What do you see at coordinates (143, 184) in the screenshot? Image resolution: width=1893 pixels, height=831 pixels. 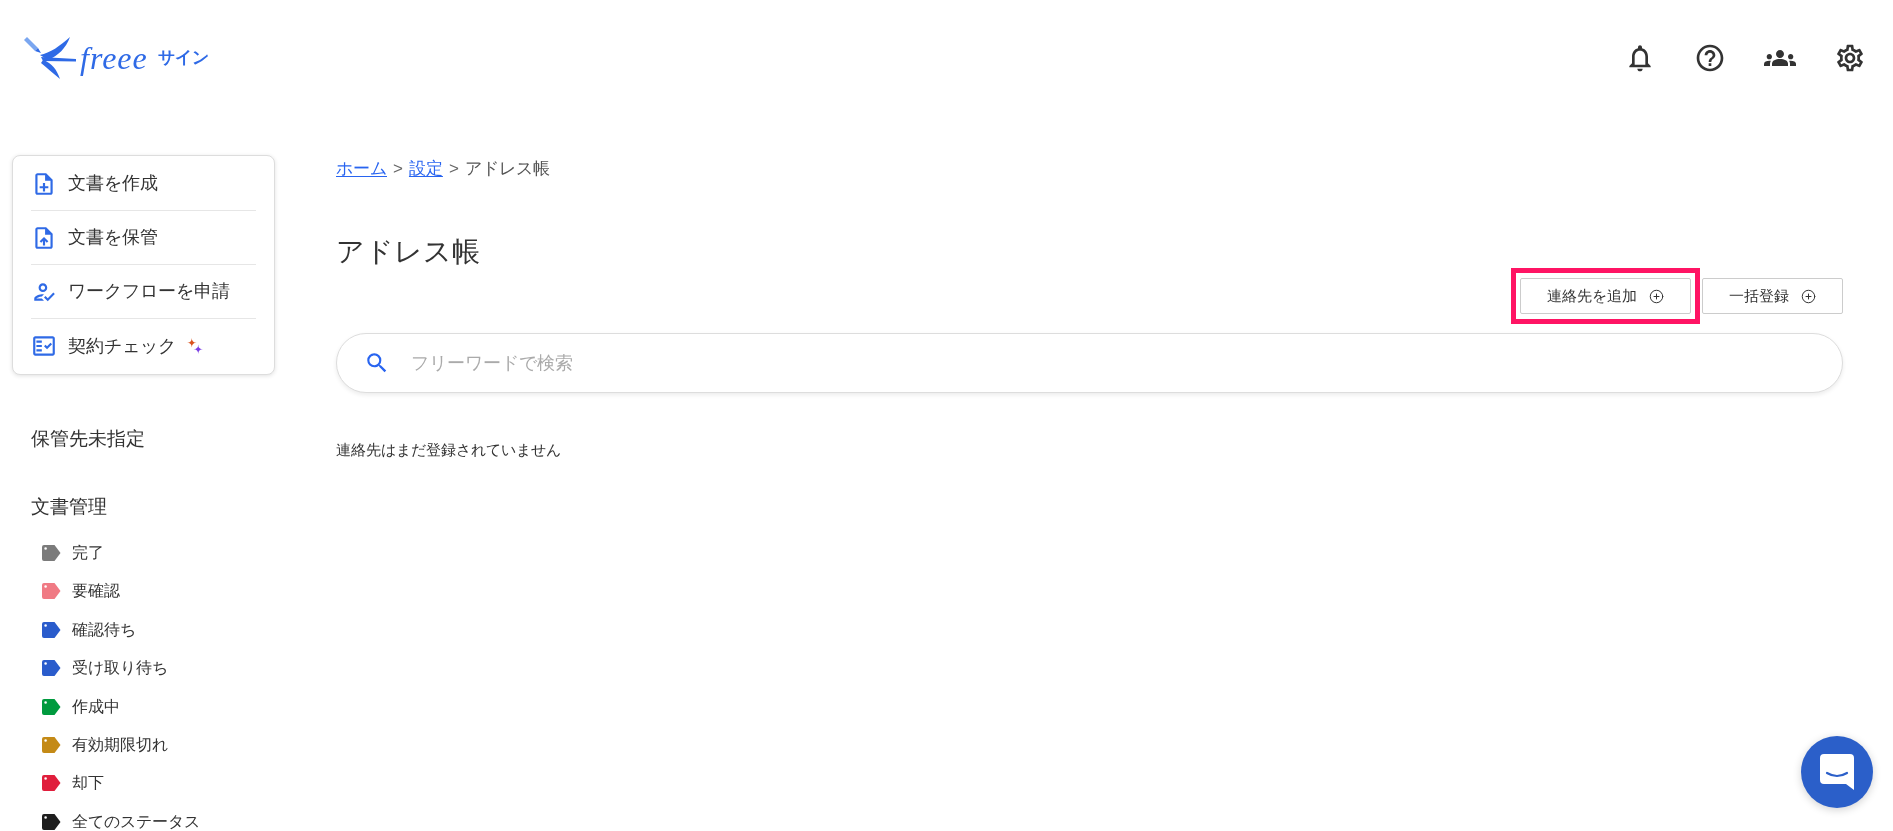 I see `sidebar-menu-item: 文書を作成` at bounding box center [143, 184].